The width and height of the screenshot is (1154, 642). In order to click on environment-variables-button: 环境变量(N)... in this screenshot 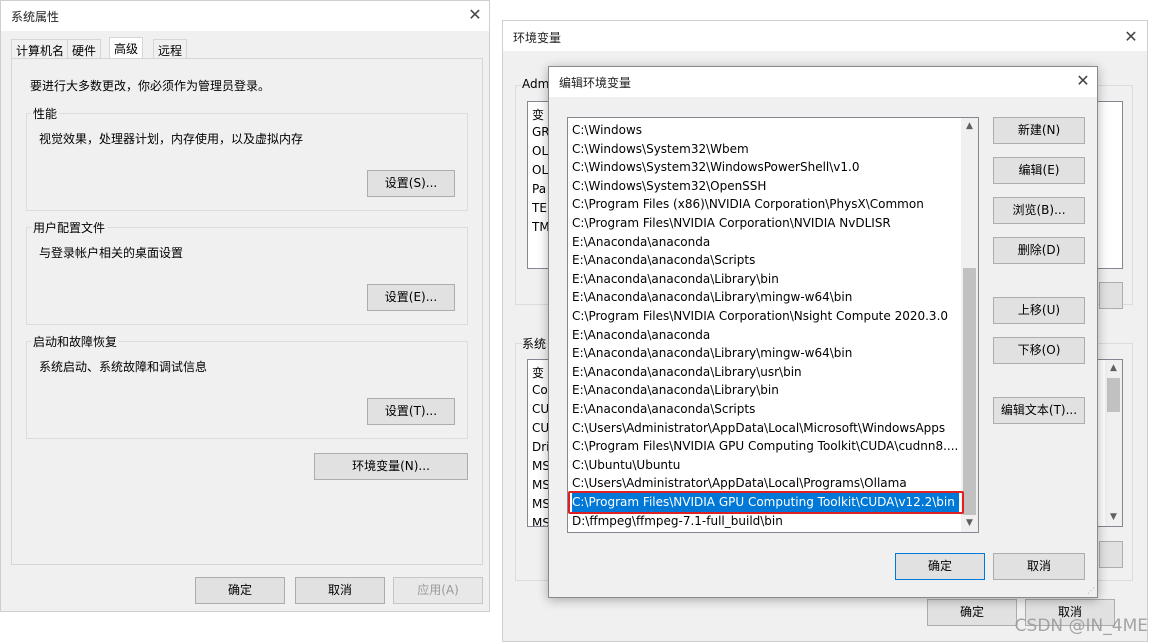, I will do `click(391, 466)`.